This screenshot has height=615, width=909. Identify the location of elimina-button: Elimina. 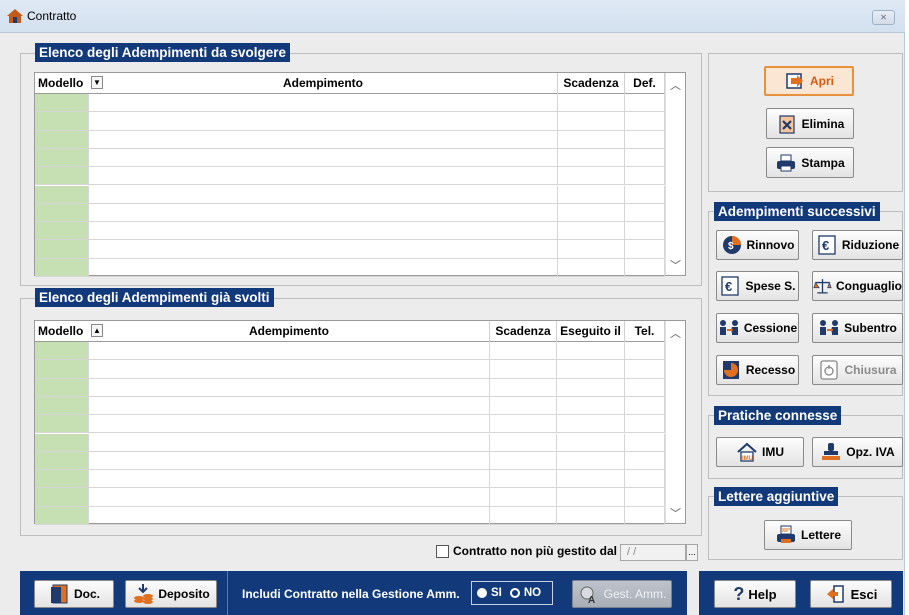
(810, 123).